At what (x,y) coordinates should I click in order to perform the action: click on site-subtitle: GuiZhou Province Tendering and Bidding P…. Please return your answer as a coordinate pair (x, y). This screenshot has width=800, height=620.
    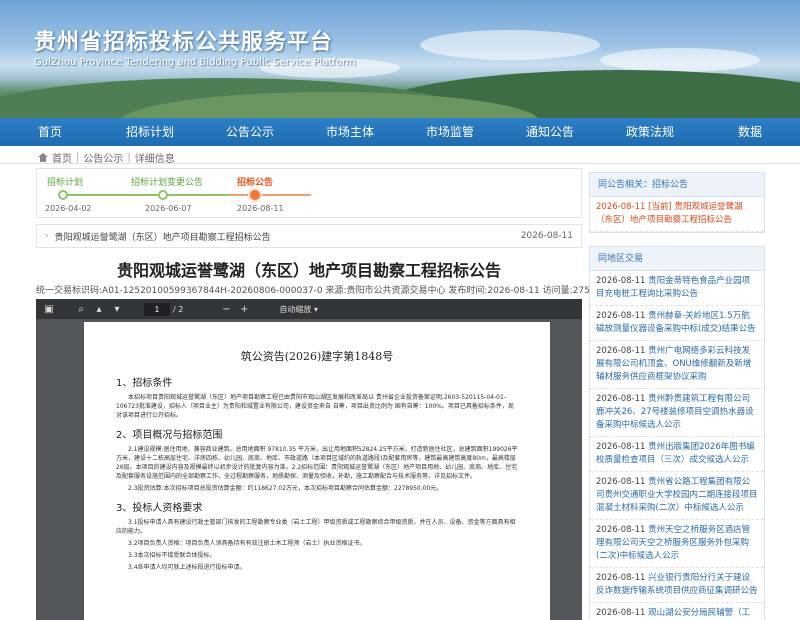
    Looking at the image, I should click on (195, 62).